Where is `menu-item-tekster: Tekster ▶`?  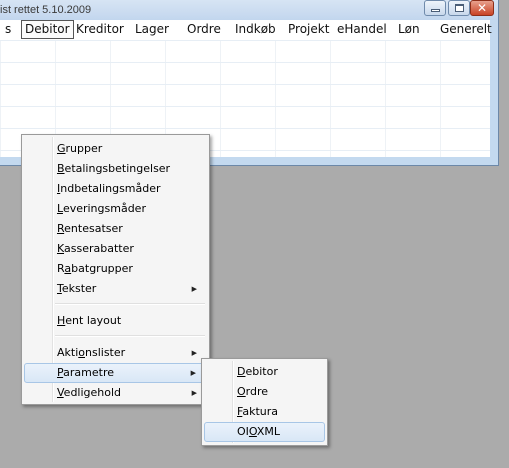
menu-item-tekster: Tekster ▶ is located at coordinates (115, 289).